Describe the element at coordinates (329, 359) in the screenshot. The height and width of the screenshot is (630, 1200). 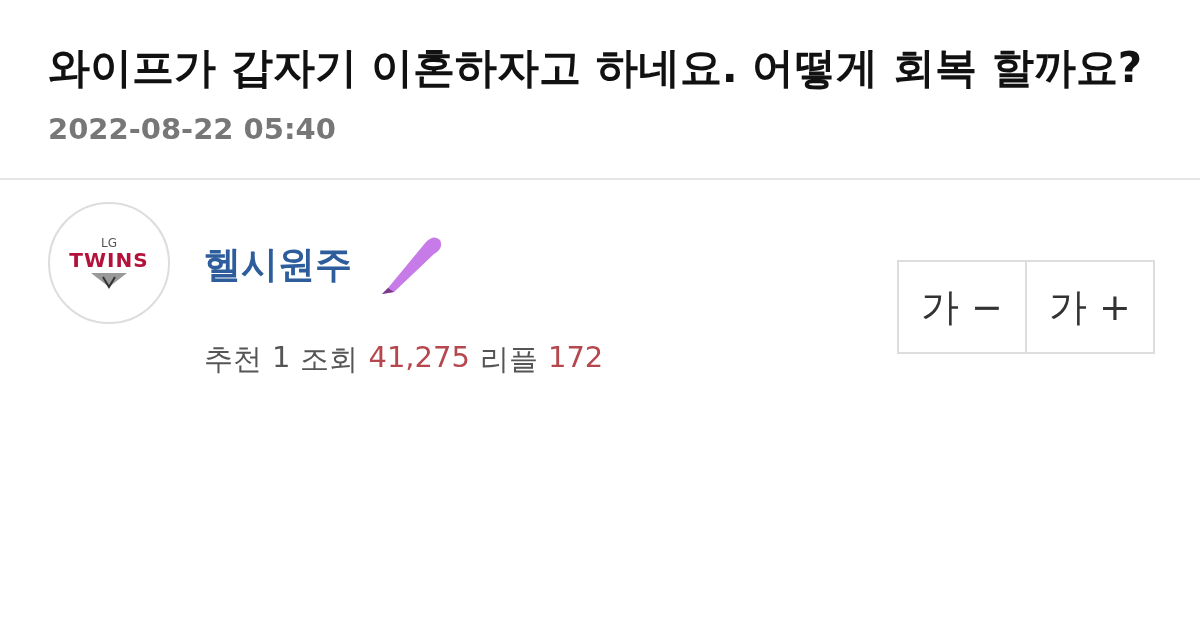
I see `stat-label: 조회` at that location.